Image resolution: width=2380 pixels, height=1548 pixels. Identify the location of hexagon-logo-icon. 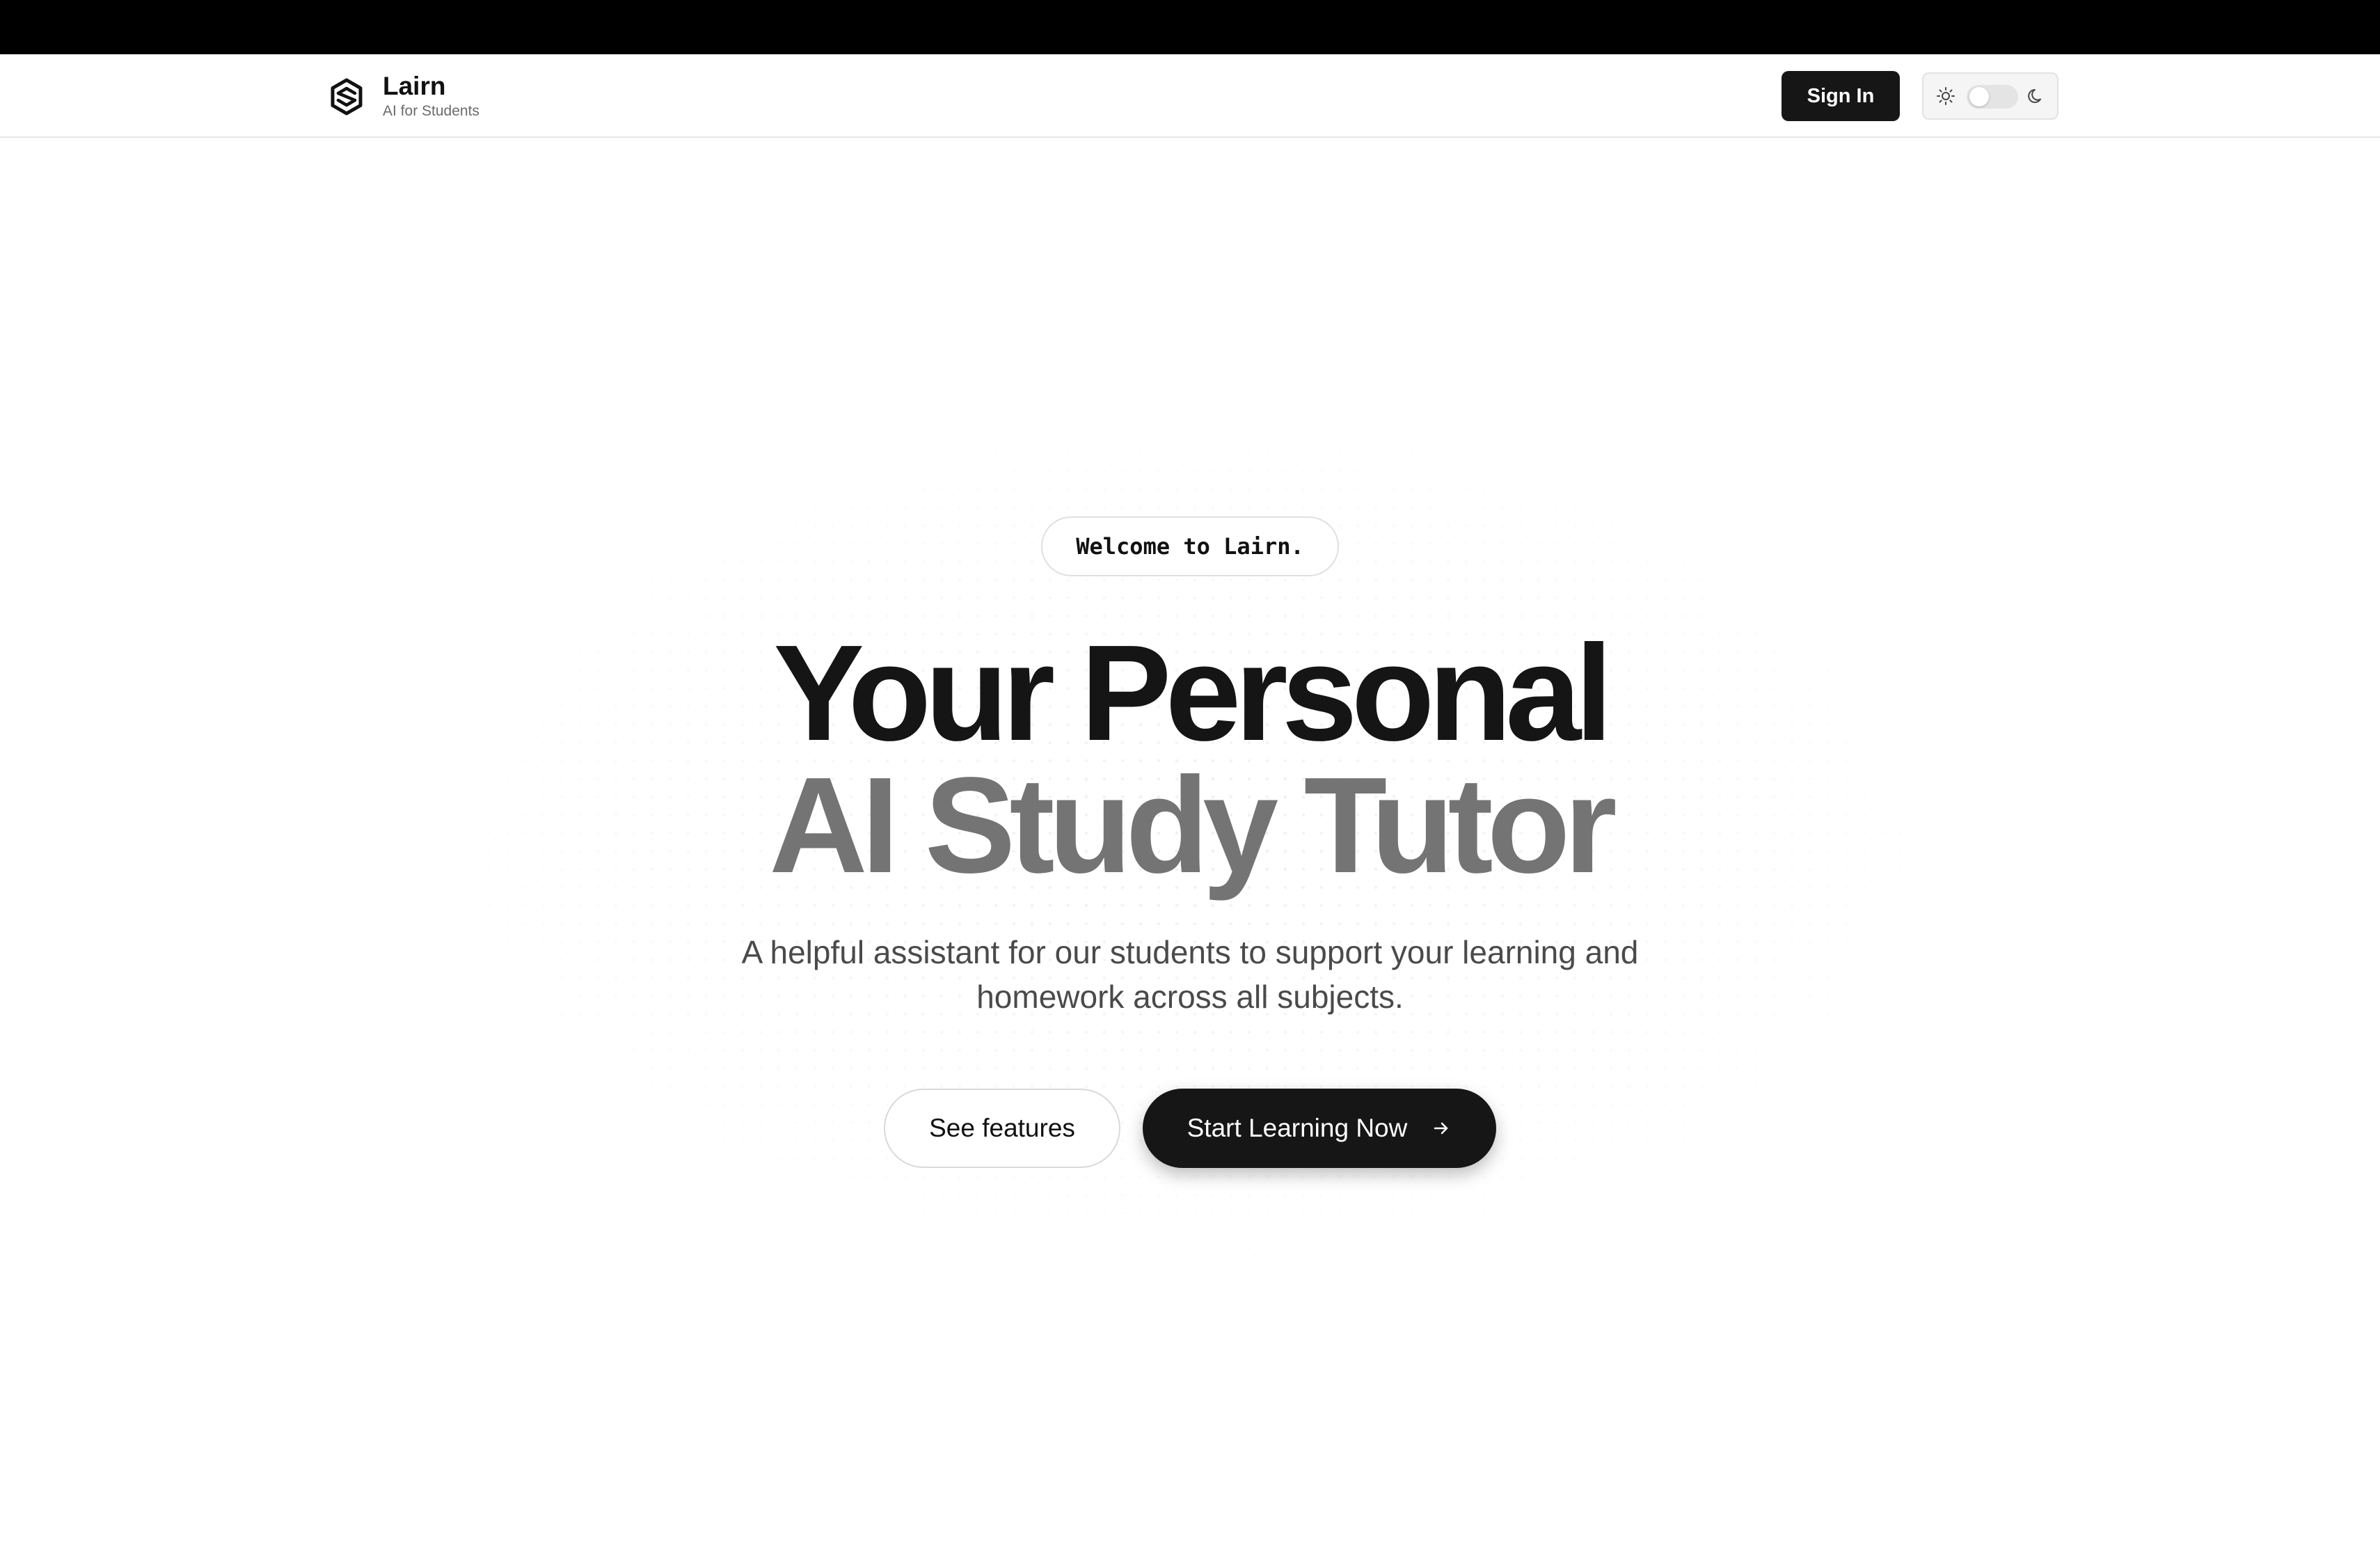
(347, 97).